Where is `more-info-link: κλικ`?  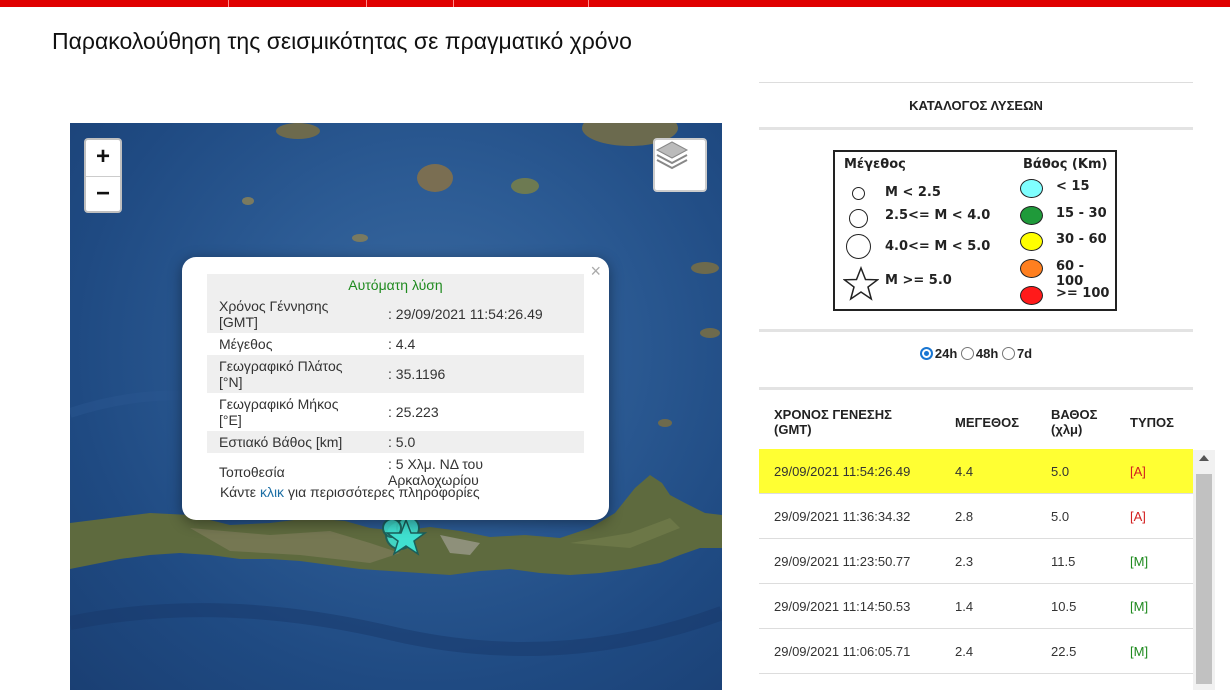 more-info-link: κλικ is located at coordinates (272, 492).